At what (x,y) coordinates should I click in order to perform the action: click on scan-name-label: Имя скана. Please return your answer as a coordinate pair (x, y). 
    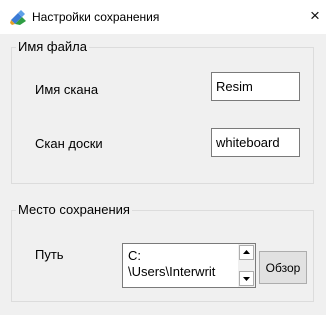
    Looking at the image, I should click on (67, 89).